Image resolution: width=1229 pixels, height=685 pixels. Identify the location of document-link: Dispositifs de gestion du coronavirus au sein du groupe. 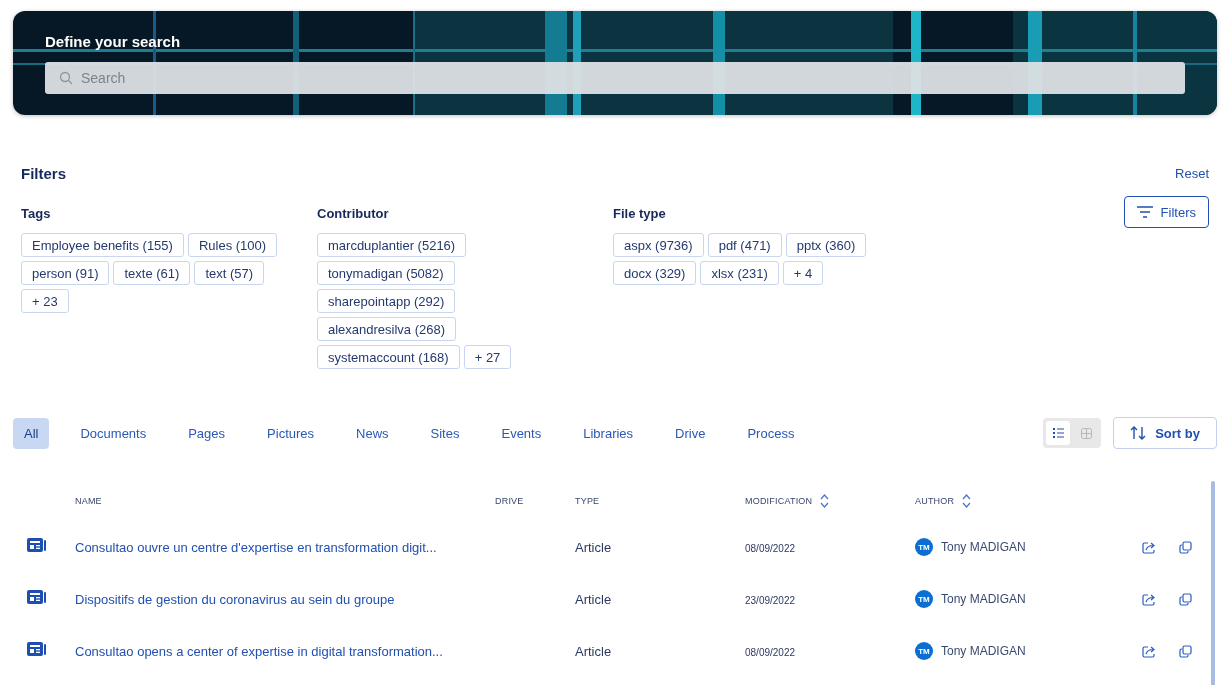
(235, 599).